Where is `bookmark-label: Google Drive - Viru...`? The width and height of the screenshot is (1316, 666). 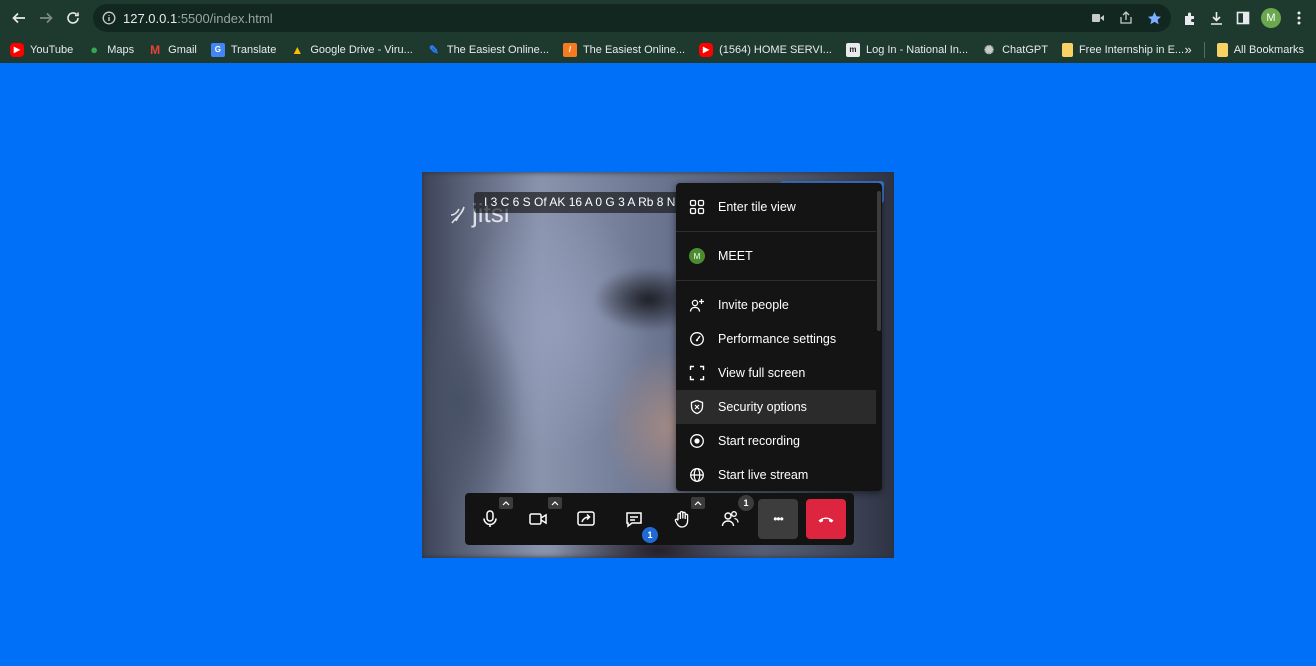 bookmark-label: Google Drive - Viru... is located at coordinates (361, 49).